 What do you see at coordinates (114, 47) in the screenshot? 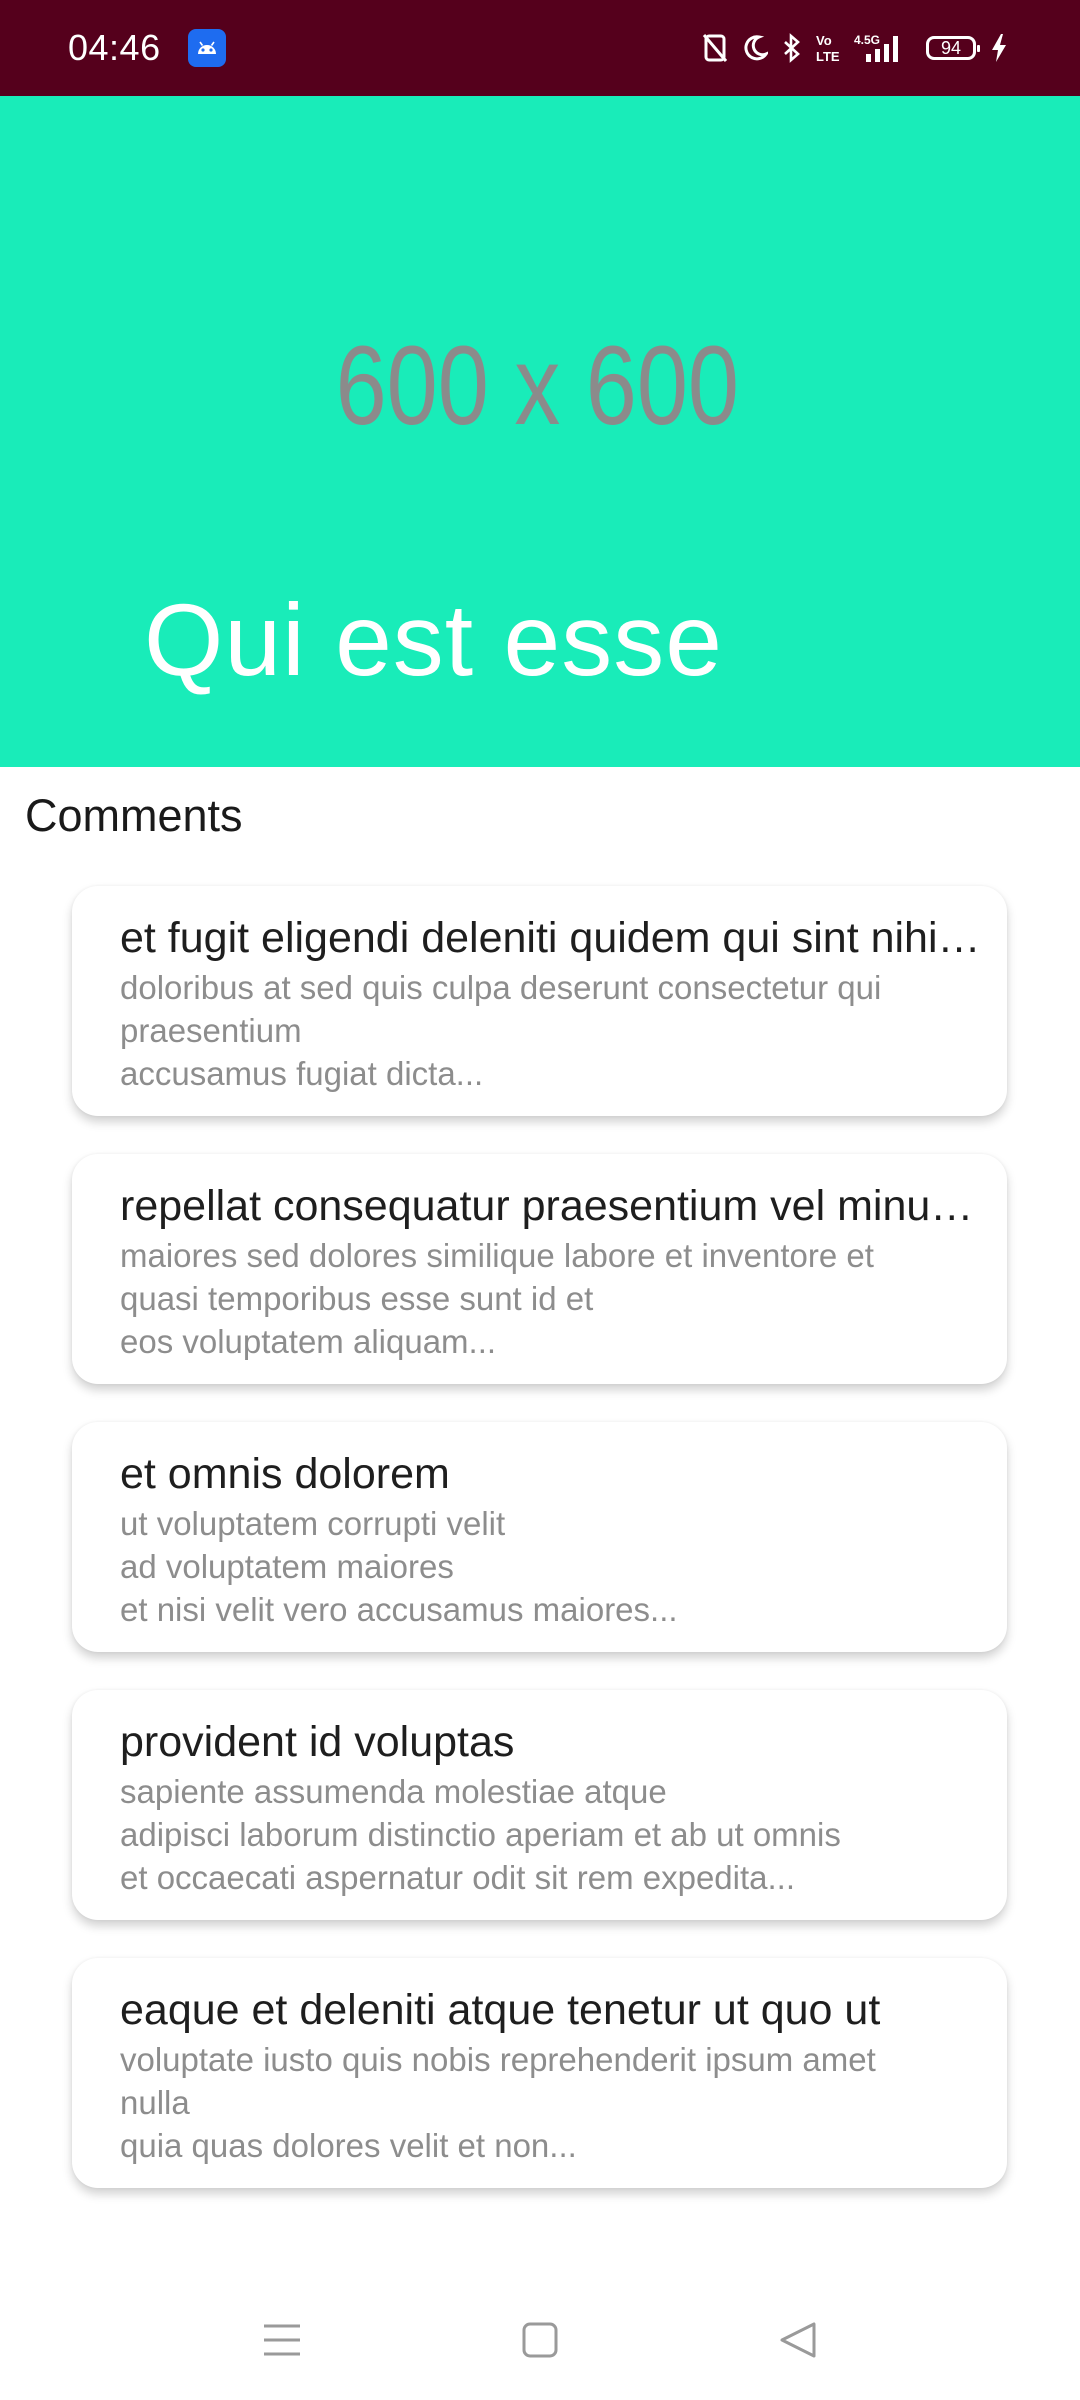
I see `status-time: 04:46` at bounding box center [114, 47].